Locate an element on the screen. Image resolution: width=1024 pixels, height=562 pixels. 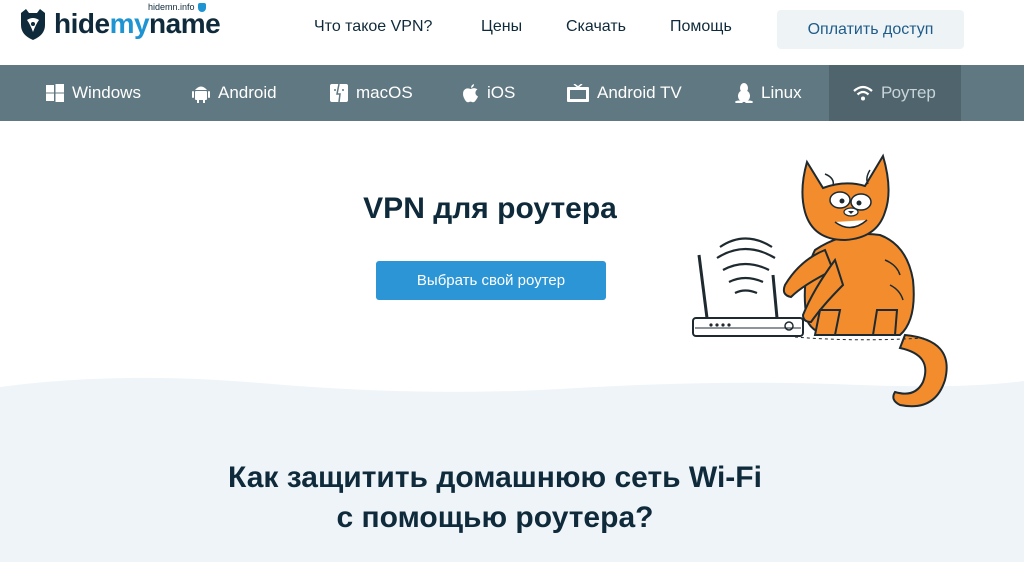
cat-router-illustration is located at coordinates (820, 280).